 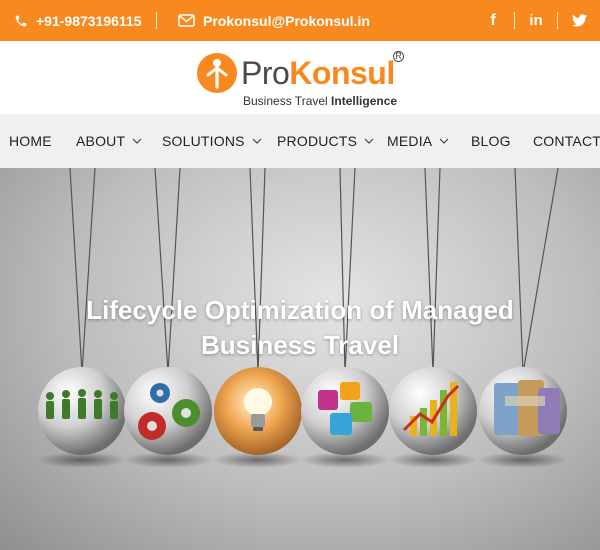 I want to click on envelope-icon, so click(x=186, y=20).